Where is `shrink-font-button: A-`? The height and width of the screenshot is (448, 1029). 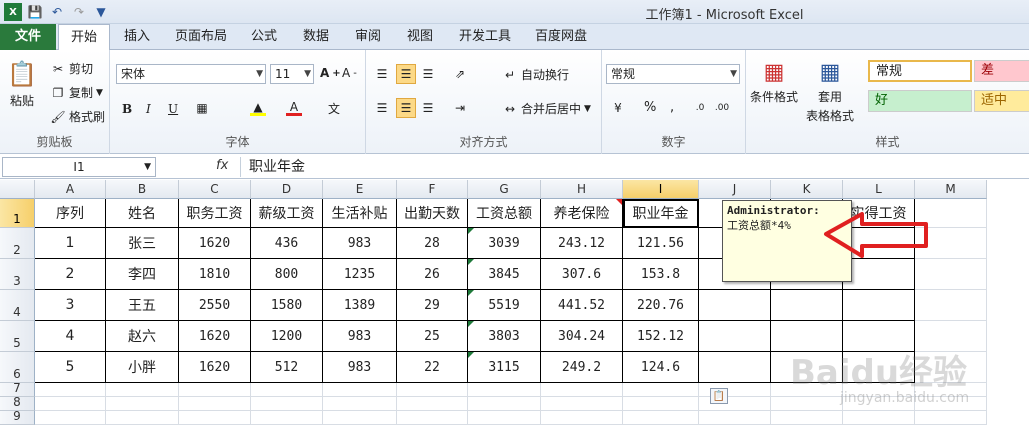
shrink-font-button: A- is located at coordinates (349, 73).